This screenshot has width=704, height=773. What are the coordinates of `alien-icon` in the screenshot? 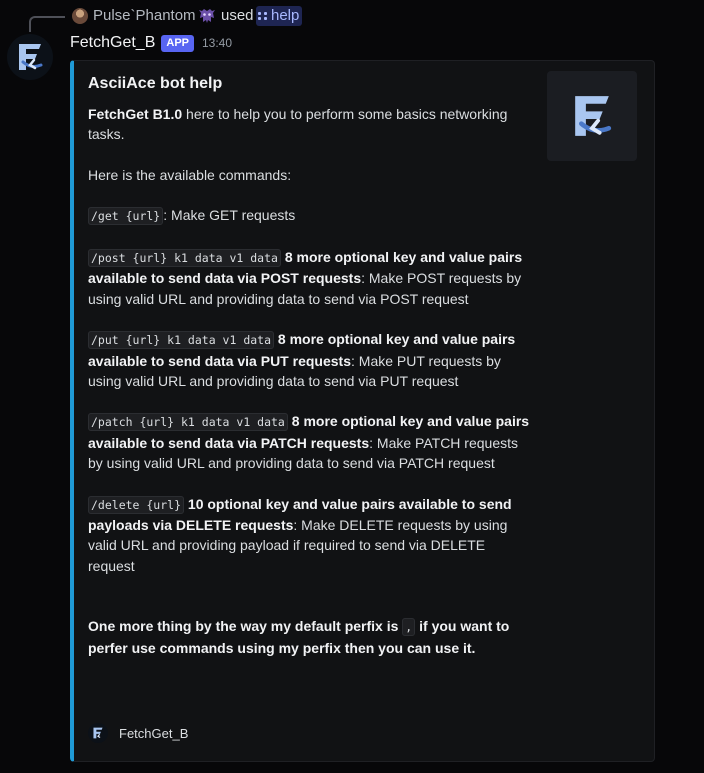 It's located at (207, 16).